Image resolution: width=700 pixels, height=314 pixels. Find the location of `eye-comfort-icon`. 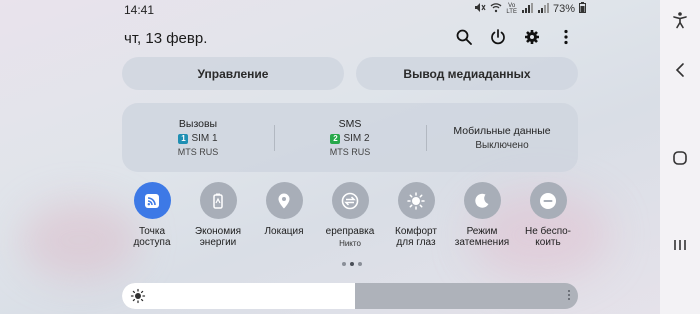

eye-comfort-icon is located at coordinates (416, 200).